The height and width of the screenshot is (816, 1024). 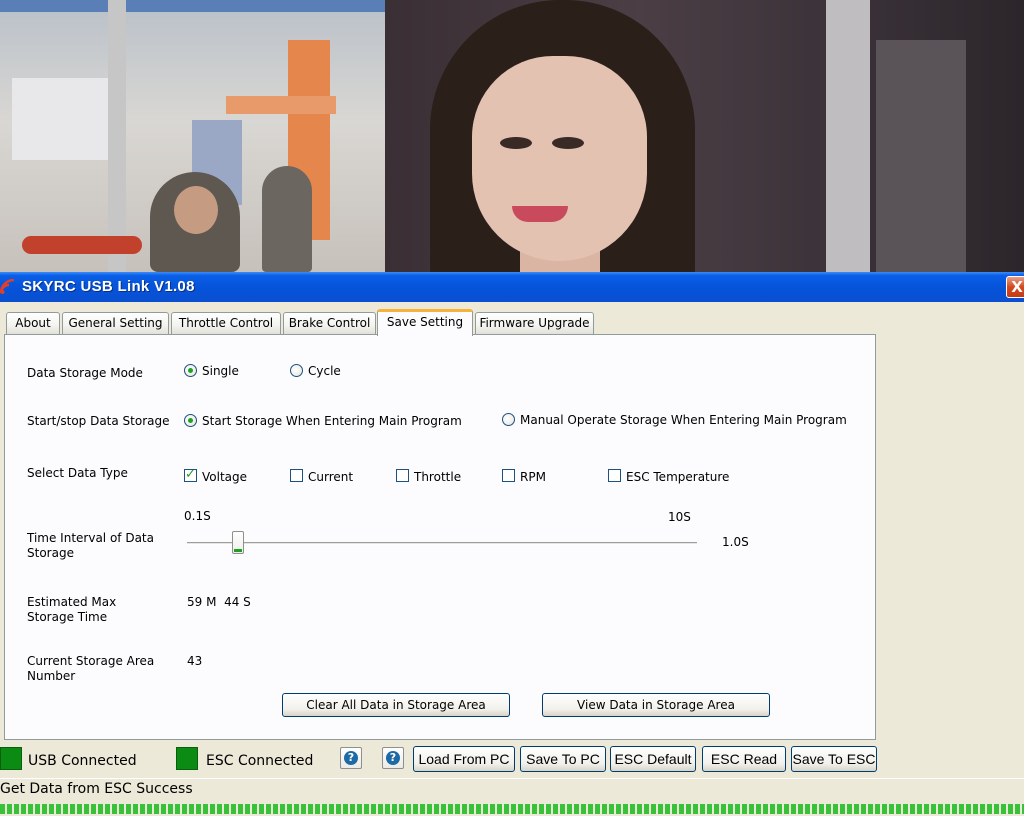 What do you see at coordinates (508, 475) in the screenshot?
I see `checkbox-rpm` at bounding box center [508, 475].